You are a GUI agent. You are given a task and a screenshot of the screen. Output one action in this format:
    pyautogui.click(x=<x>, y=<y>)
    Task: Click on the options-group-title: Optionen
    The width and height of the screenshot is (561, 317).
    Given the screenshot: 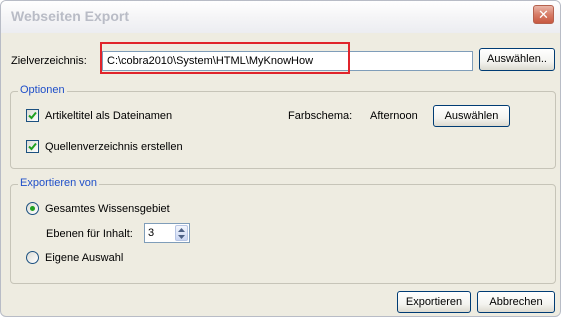 What is the action you would take?
    pyautogui.click(x=42, y=90)
    